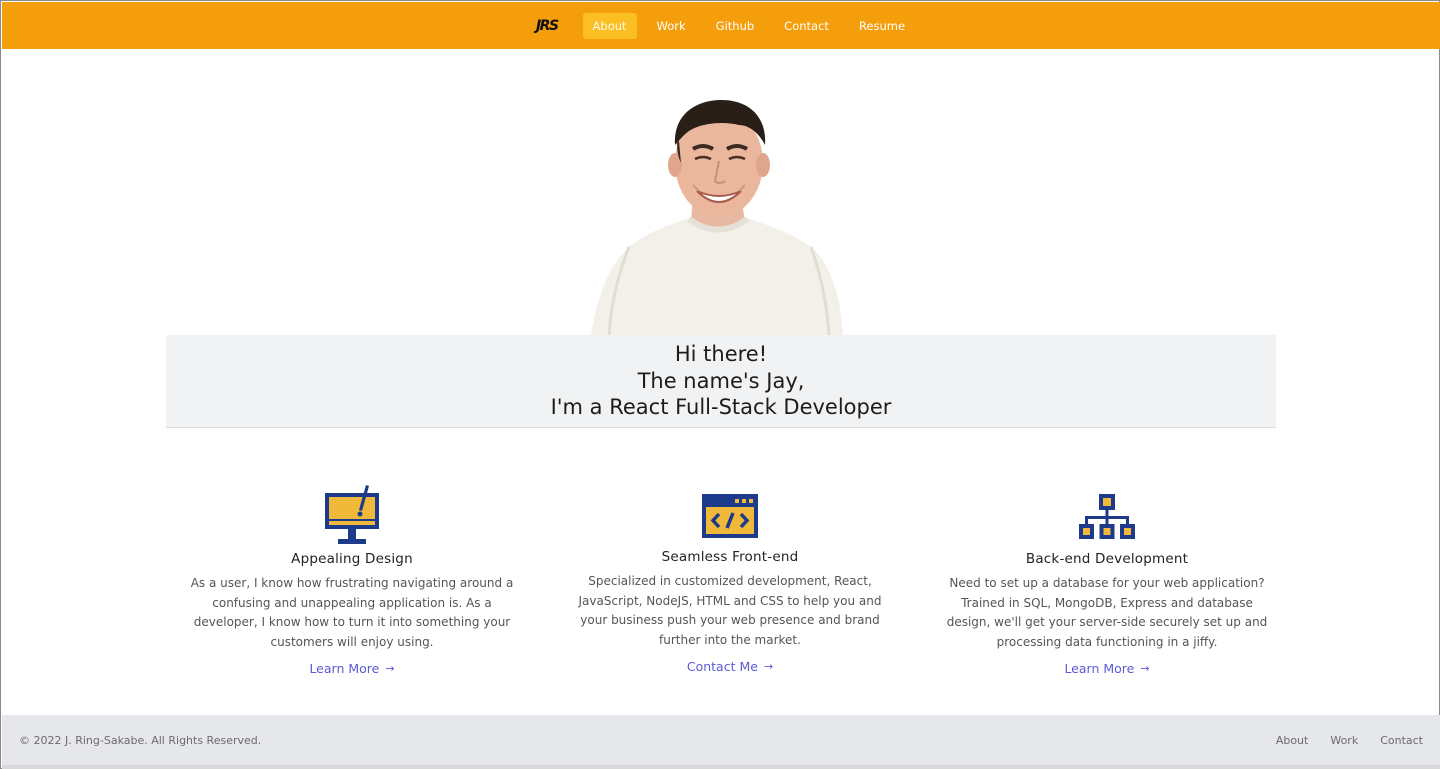  Describe the element at coordinates (1292, 740) in the screenshot. I see `footer-link-about: About` at that location.